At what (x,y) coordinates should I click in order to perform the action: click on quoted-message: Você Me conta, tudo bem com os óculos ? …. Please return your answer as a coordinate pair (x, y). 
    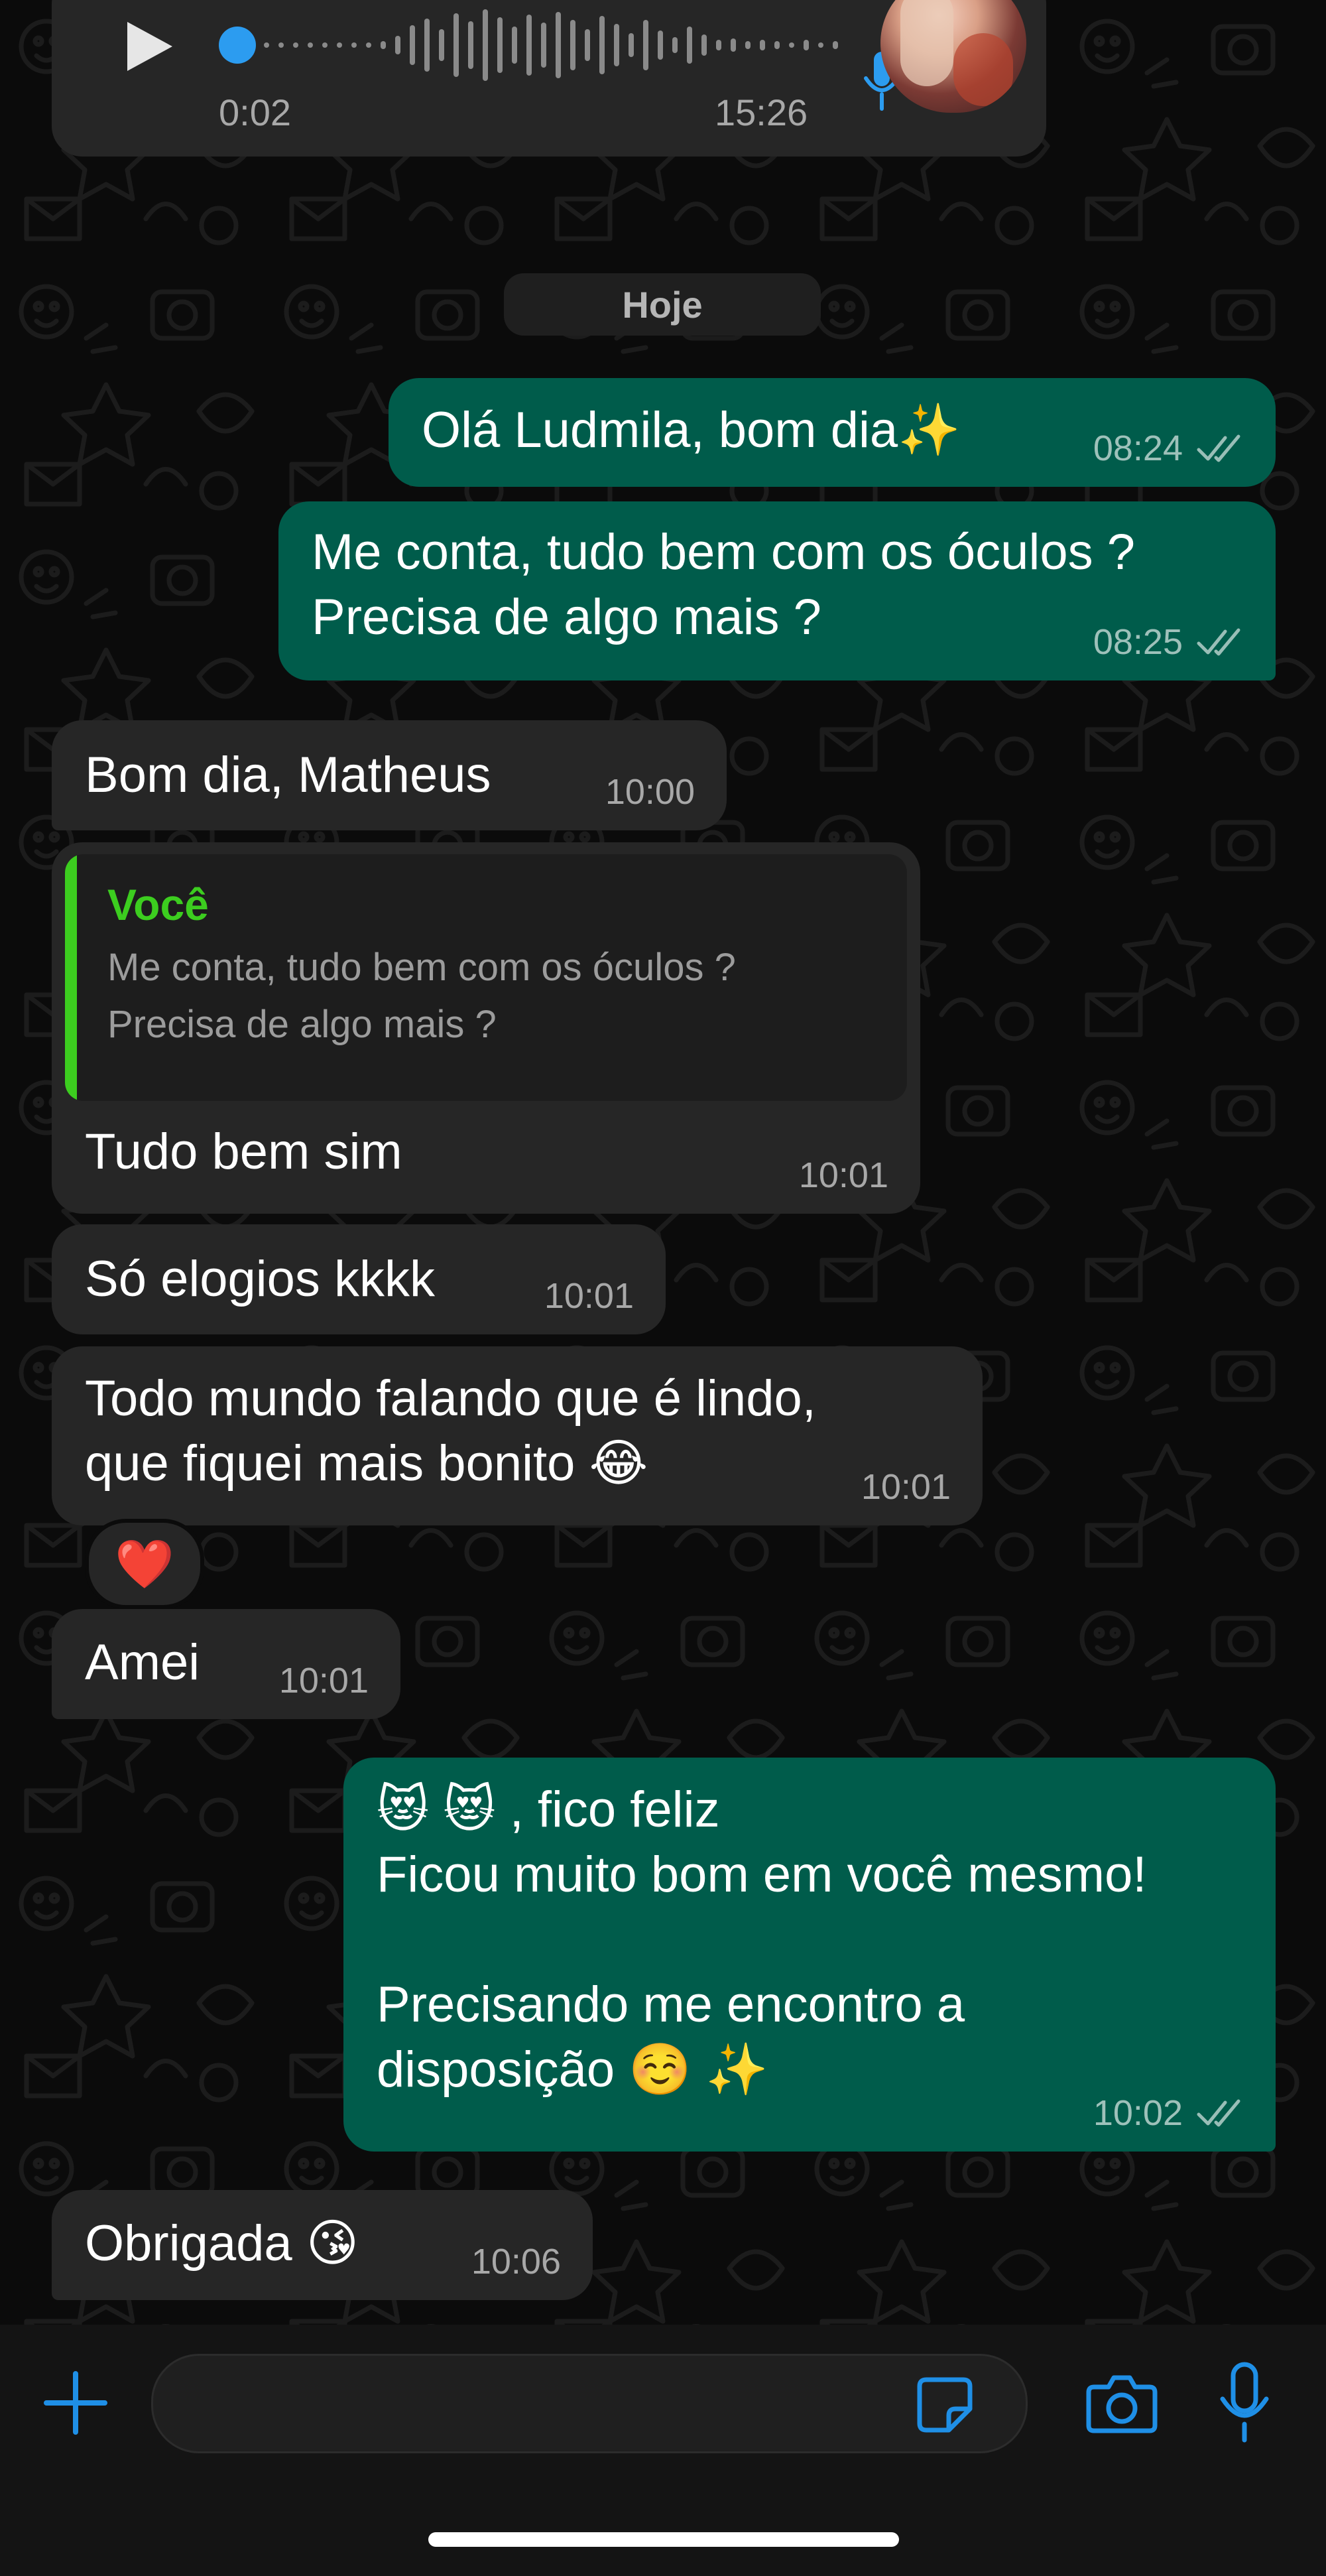
    Looking at the image, I should click on (486, 978).